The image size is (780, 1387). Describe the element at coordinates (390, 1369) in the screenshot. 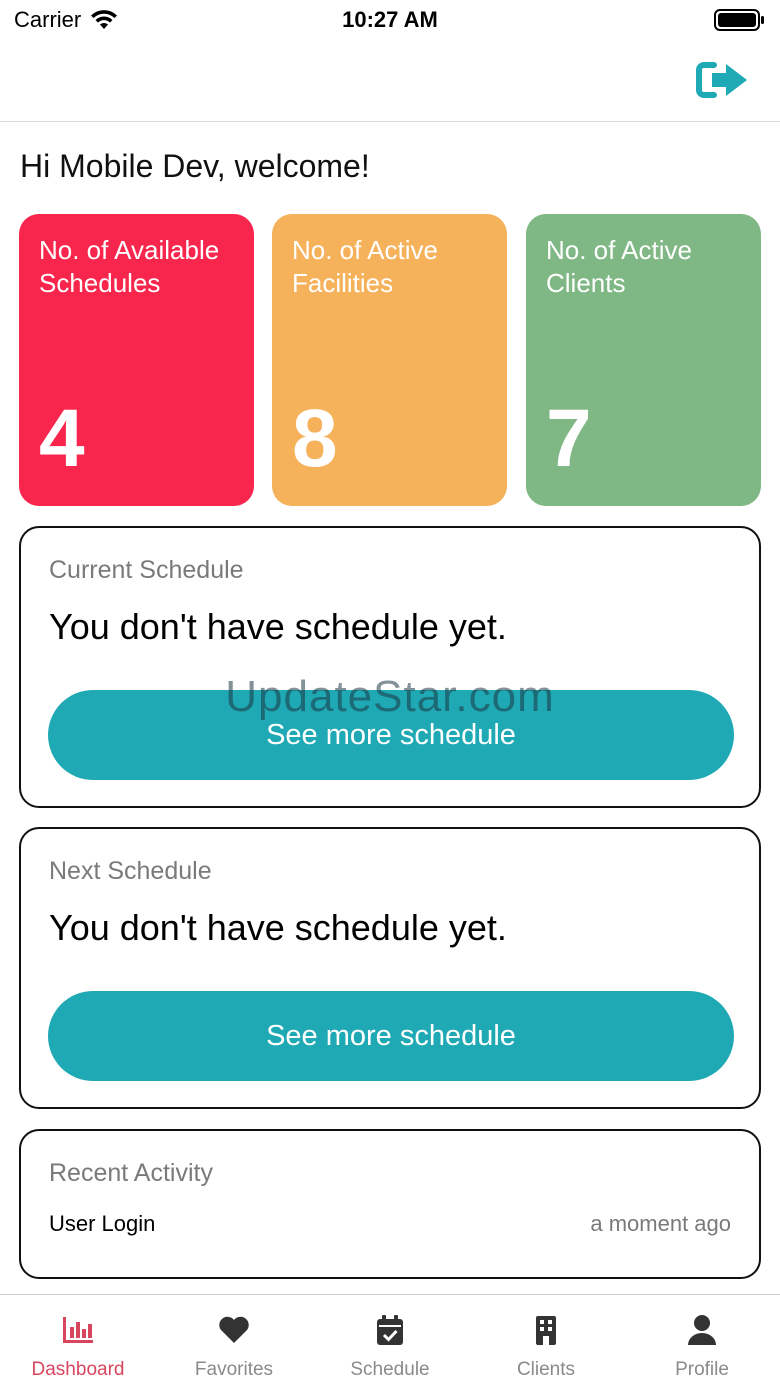

I see `tab-label: Schedule` at that location.